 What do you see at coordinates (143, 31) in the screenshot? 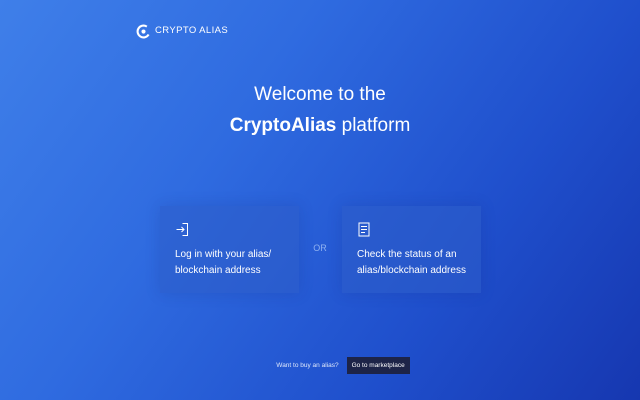
I see `crypto-alias-logo-icon` at bounding box center [143, 31].